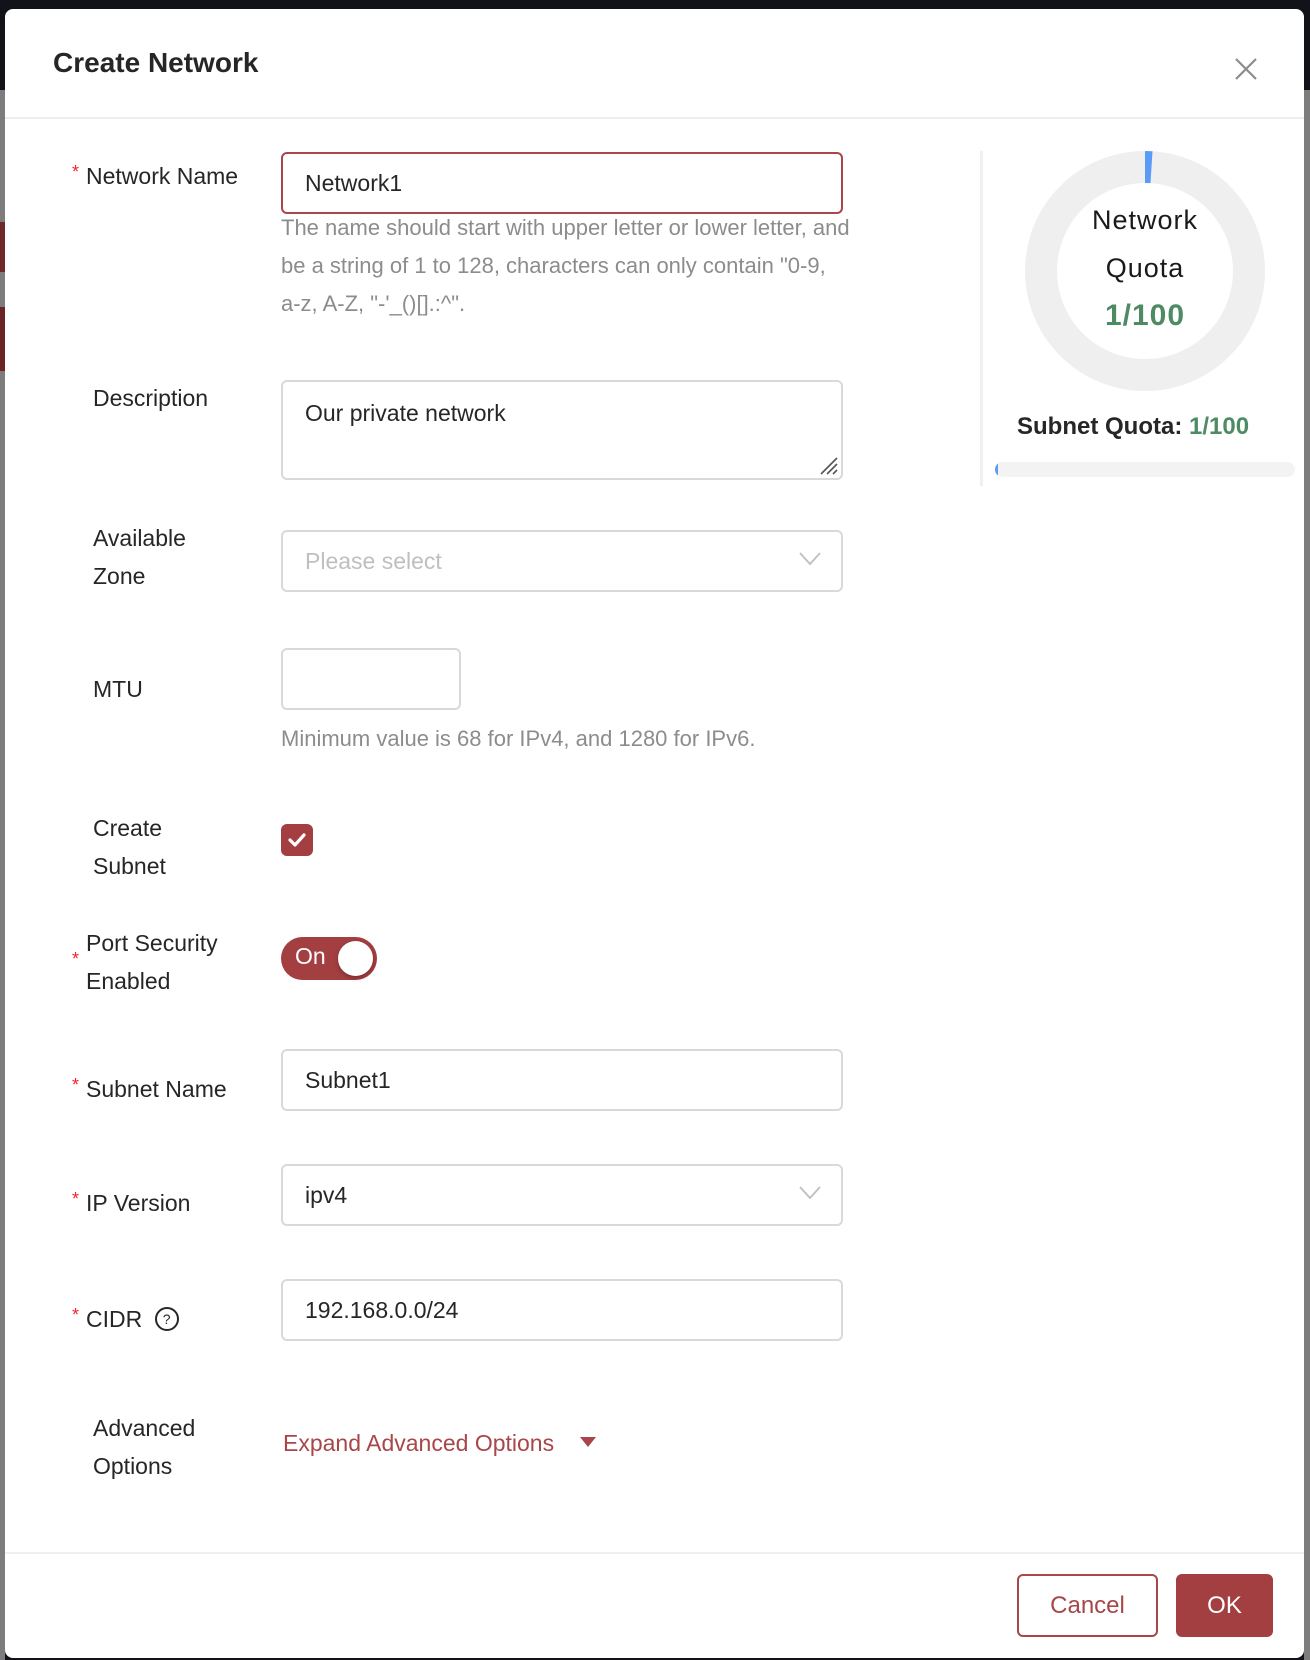  Describe the element at coordinates (355, 958) in the screenshot. I see `toggle-knob` at that location.